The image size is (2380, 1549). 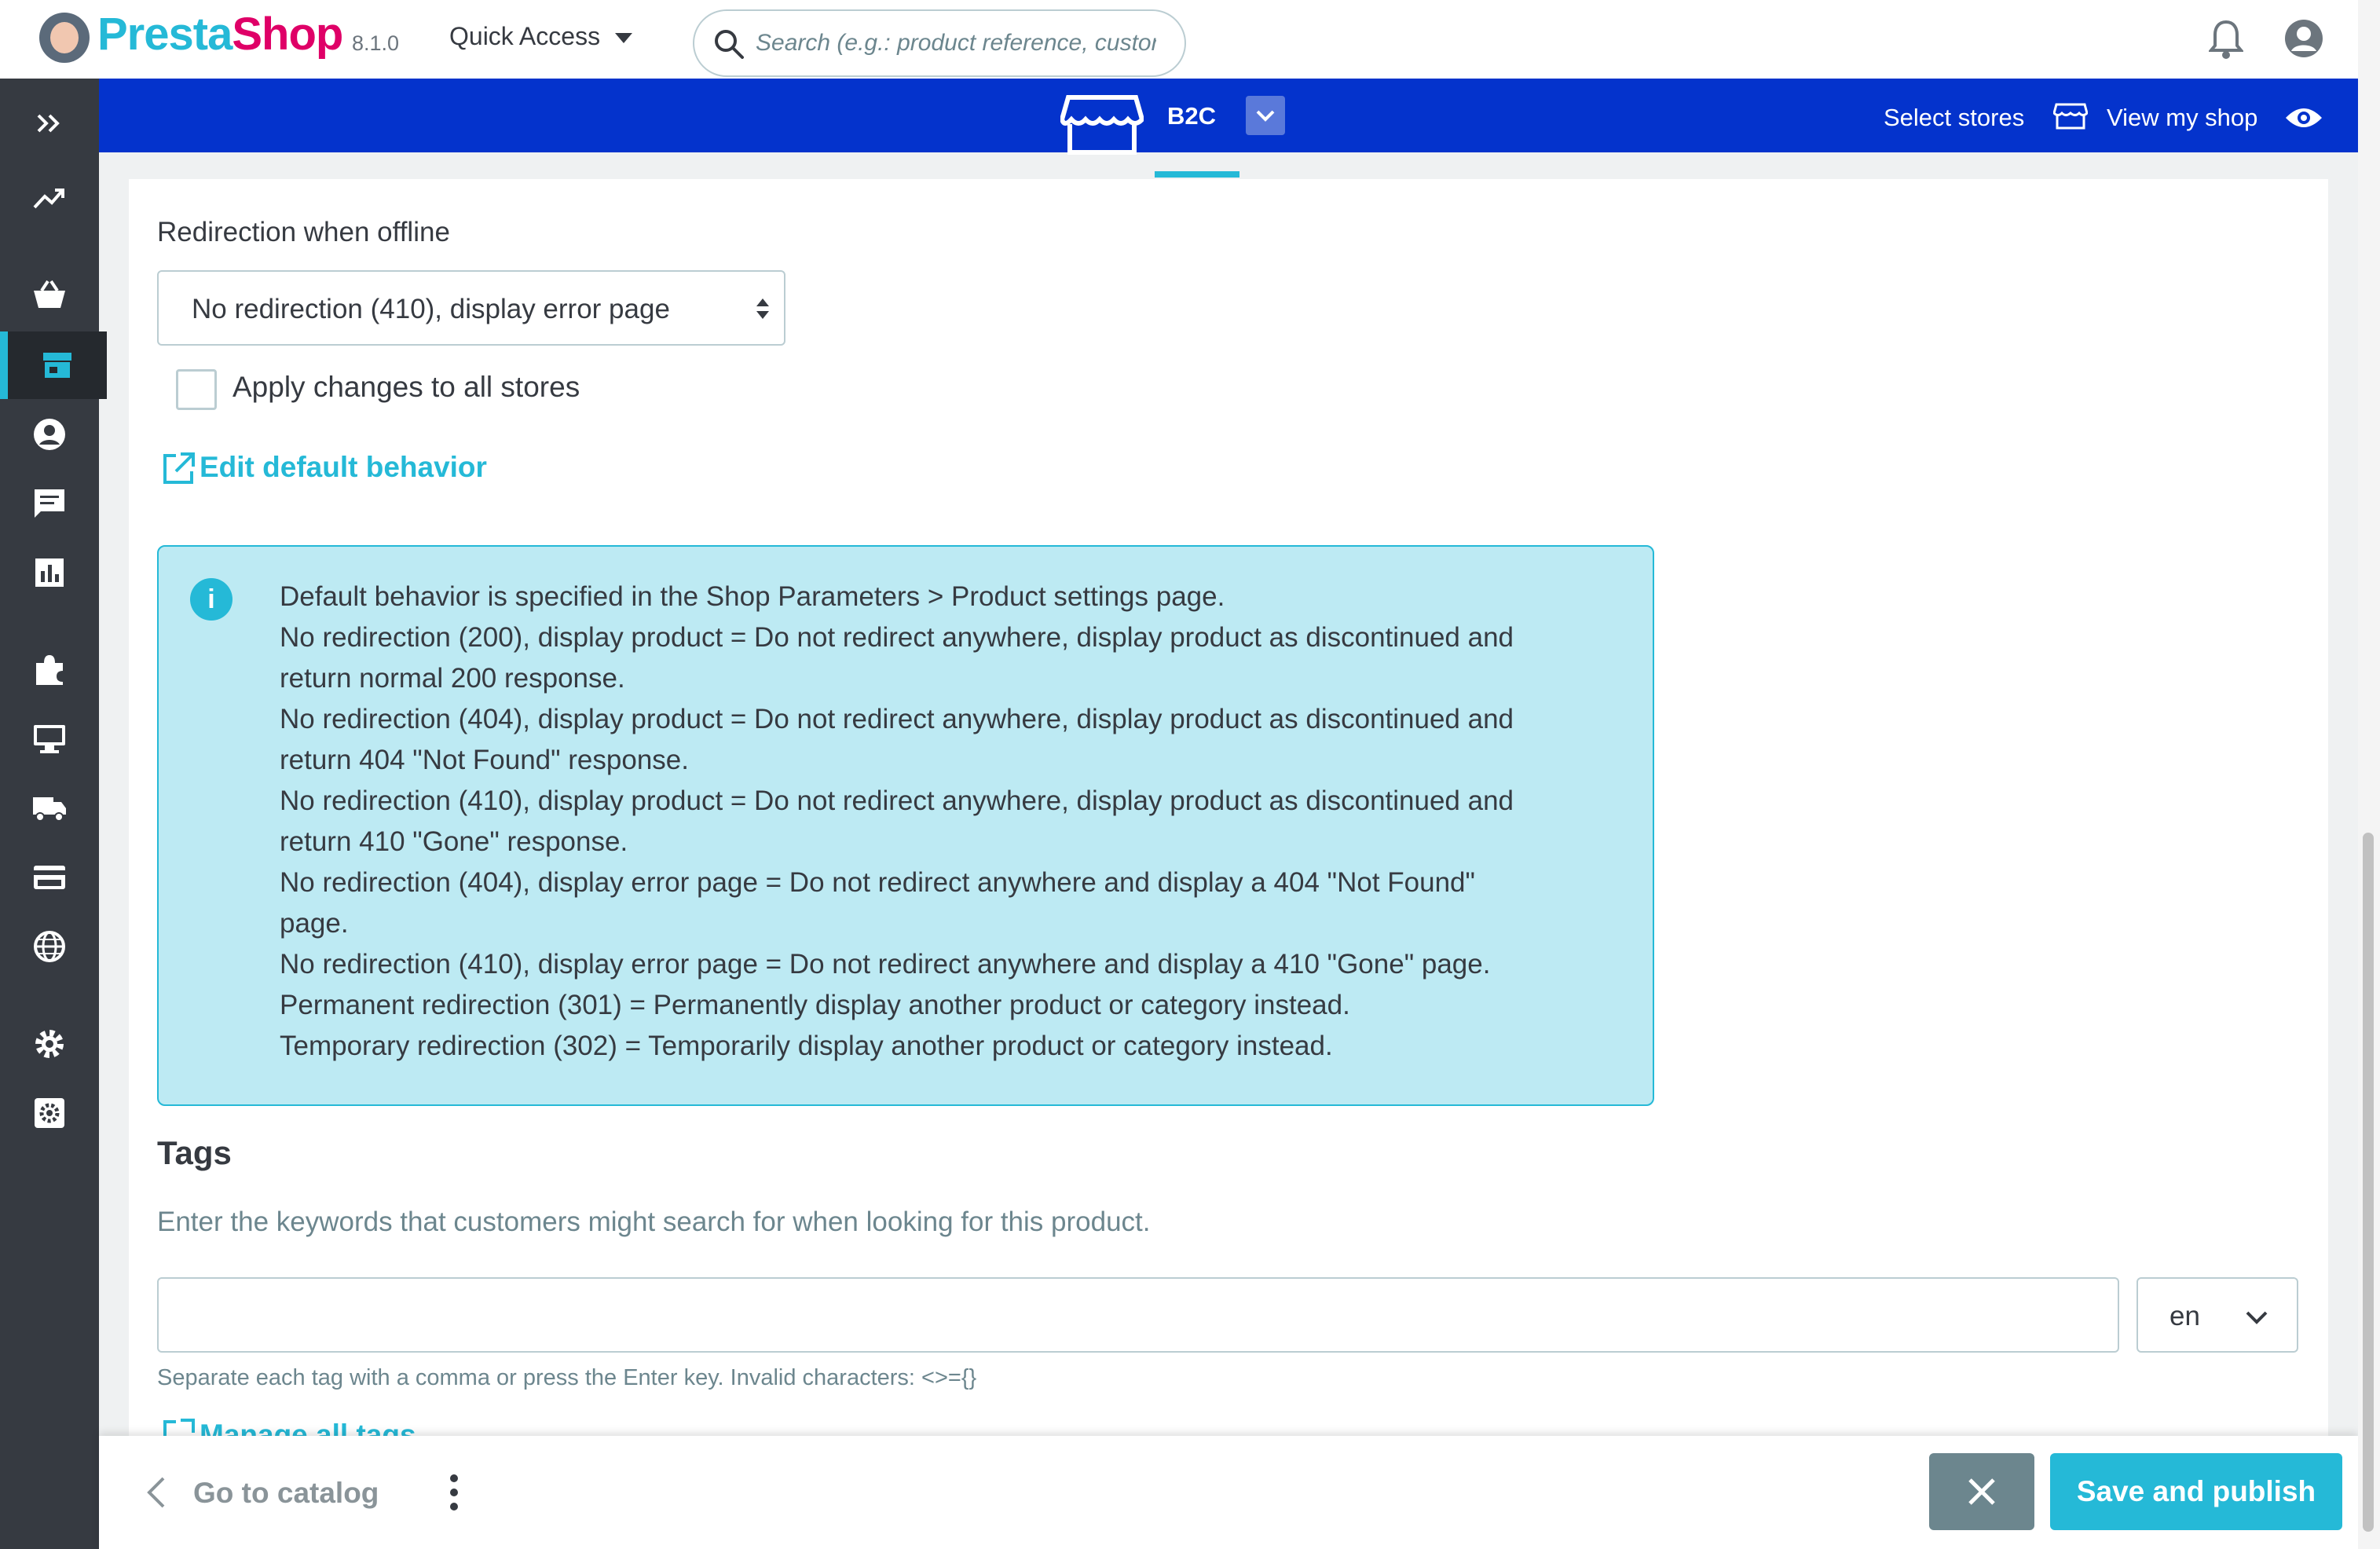 What do you see at coordinates (2182, 118) in the screenshot?
I see `view-my-shop-link: View my shop` at bounding box center [2182, 118].